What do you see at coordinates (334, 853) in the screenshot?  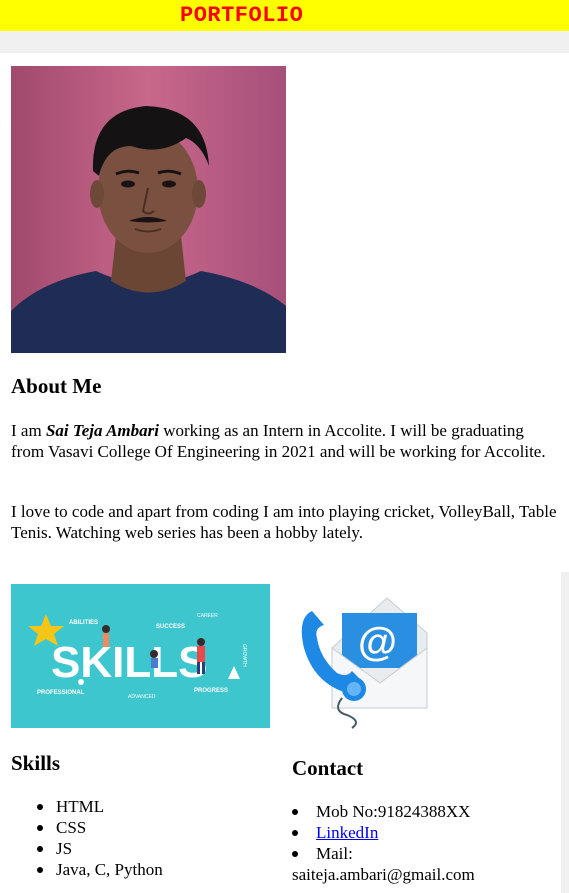 I see `mail-label: Mail:` at bounding box center [334, 853].